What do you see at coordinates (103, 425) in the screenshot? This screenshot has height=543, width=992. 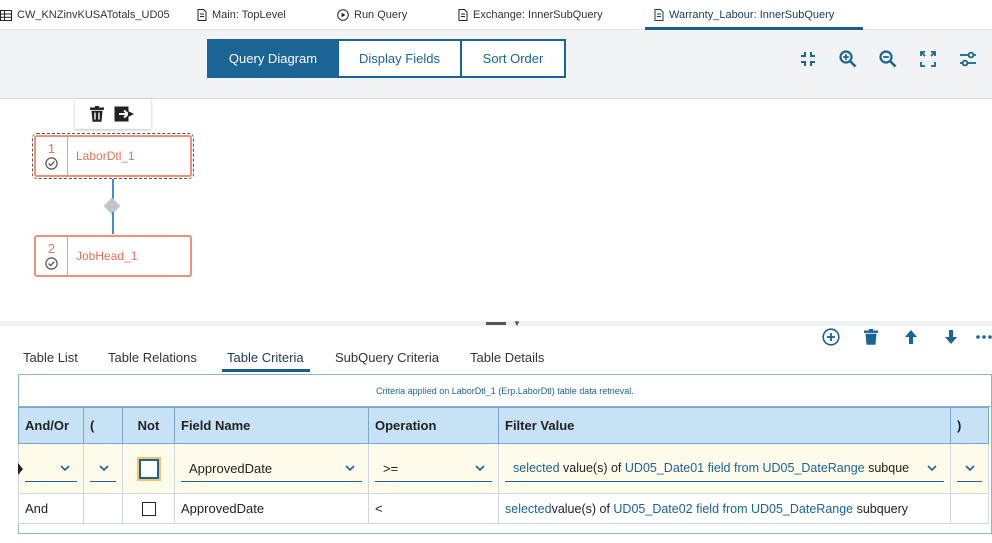 I see `column-header-open-paren: (` at bounding box center [103, 425].